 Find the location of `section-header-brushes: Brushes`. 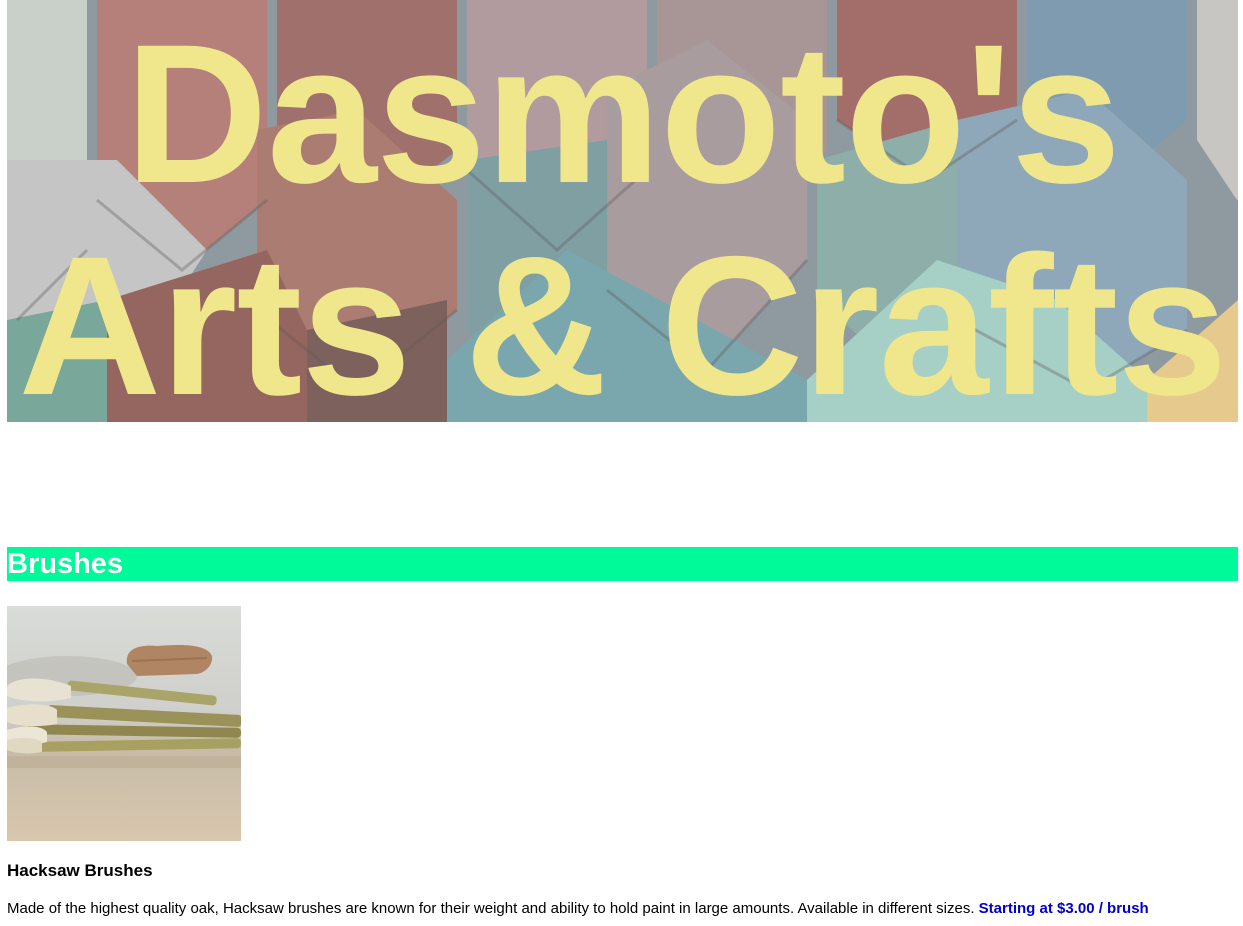

section-header-brushes: Brushes is located at coordinates (622, 564).